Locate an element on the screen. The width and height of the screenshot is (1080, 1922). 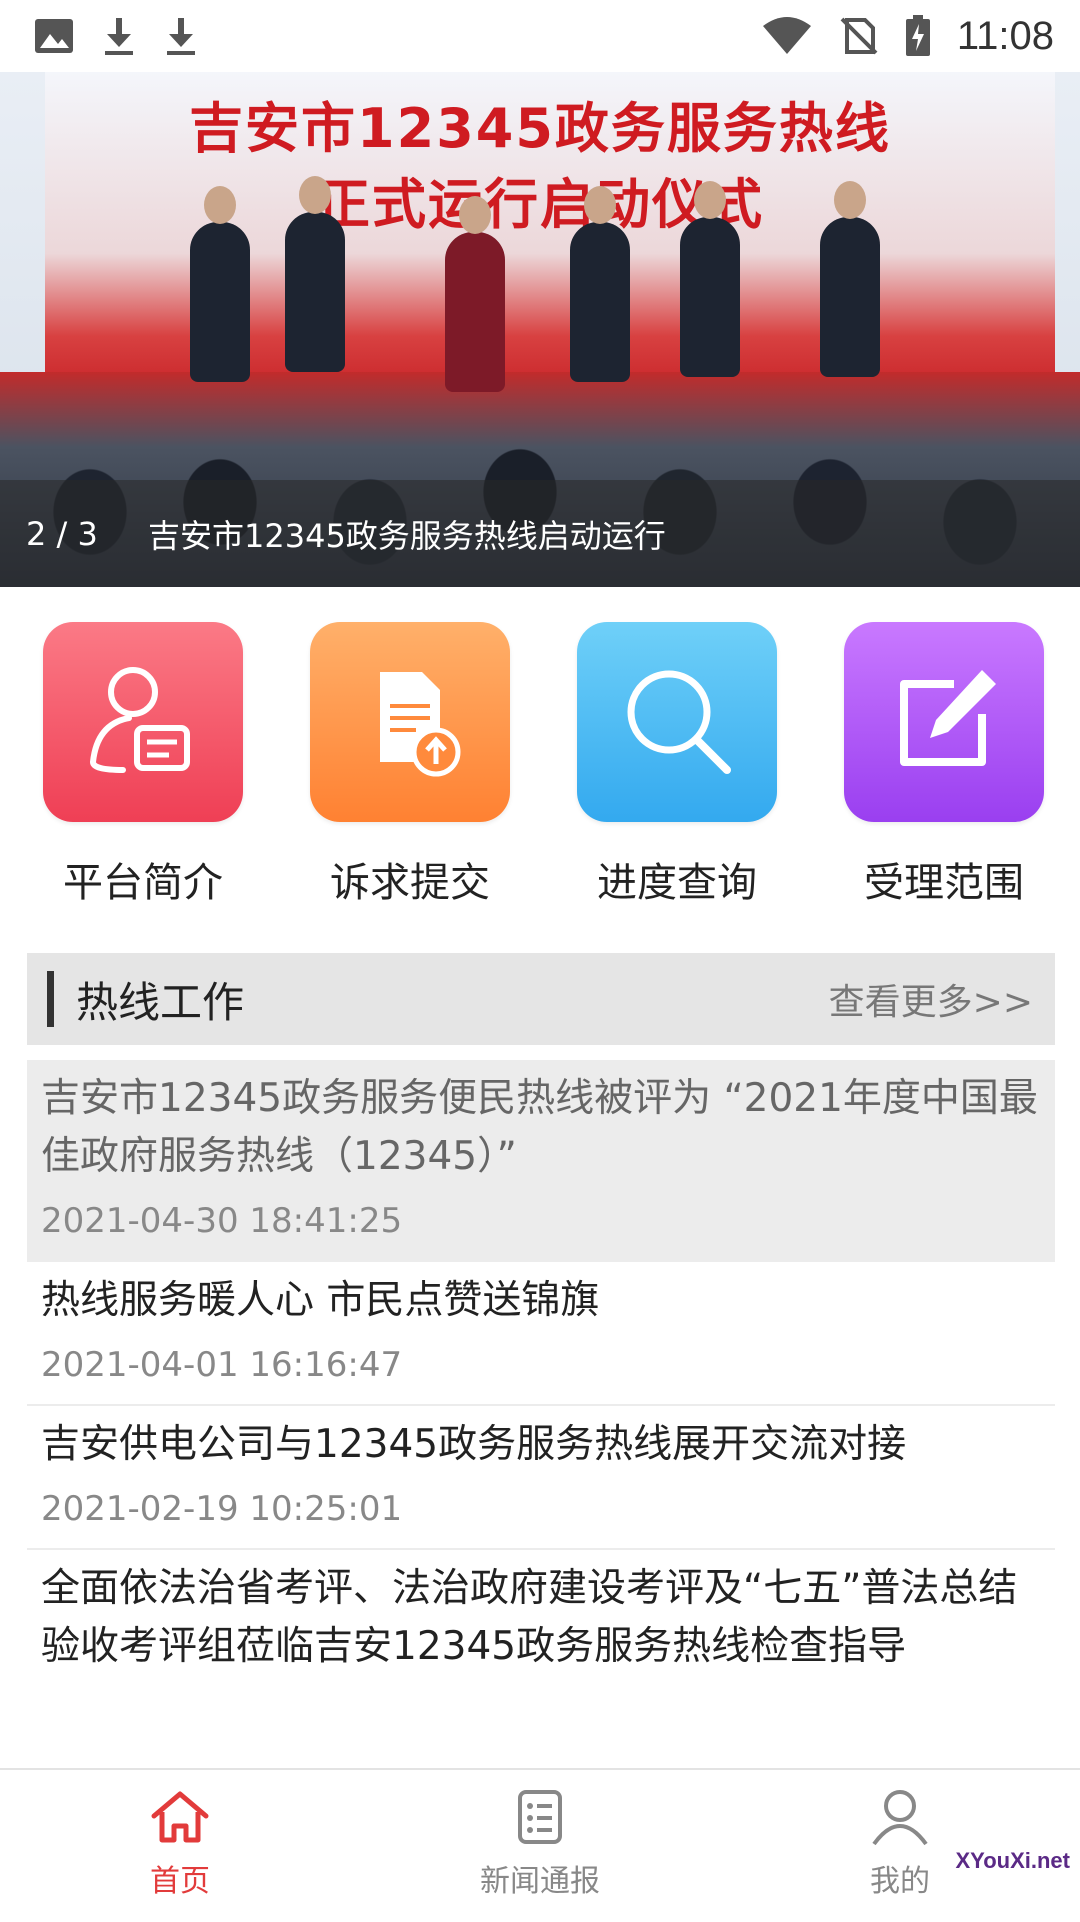
news-date: 2021-04-30 18:41:25 is located at coordinates (222, 1221).